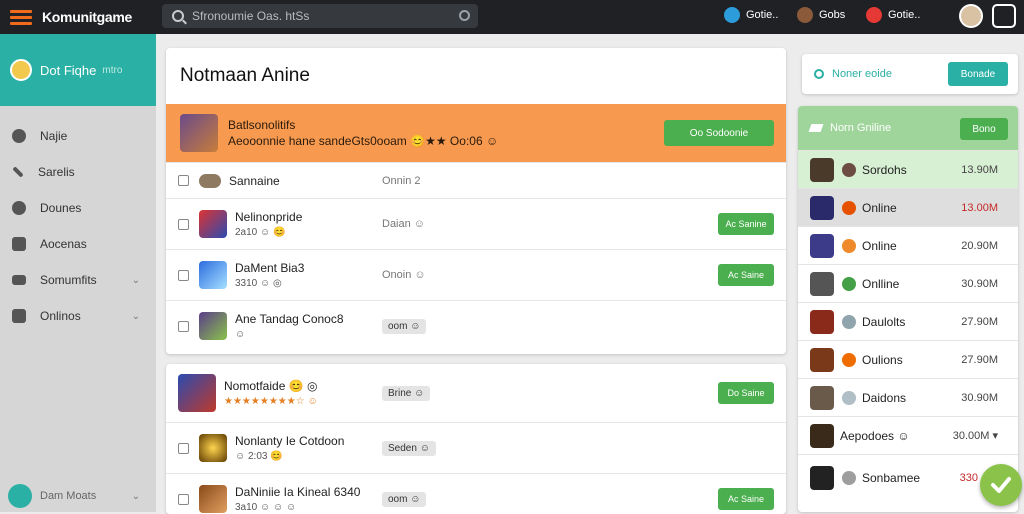 The width and height of the screenshot is (1024, 514). I want to click on sidebar-item-label: Sarelis, so click(56, 172).